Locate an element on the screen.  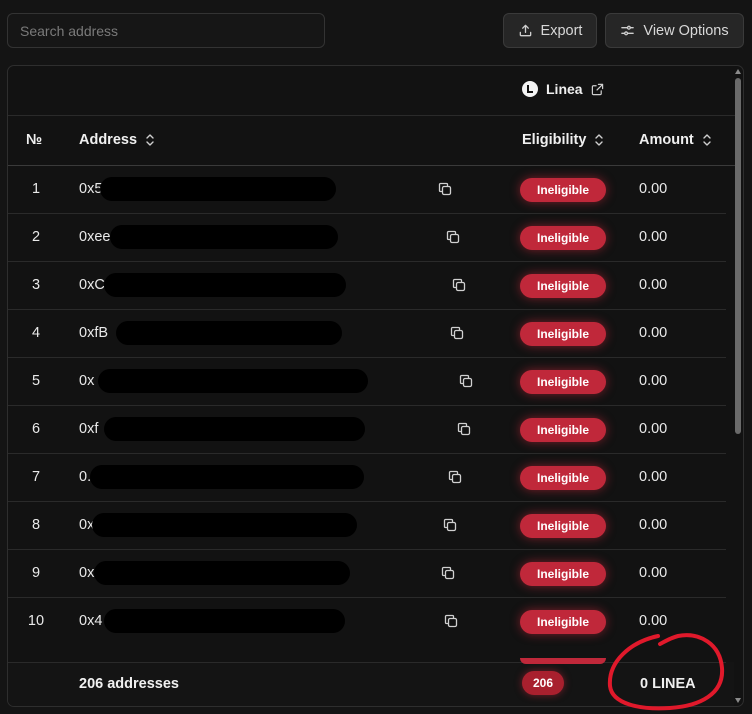
table-row: 9 0x Ineligible 0.00 is located at coordinates (371, 574).